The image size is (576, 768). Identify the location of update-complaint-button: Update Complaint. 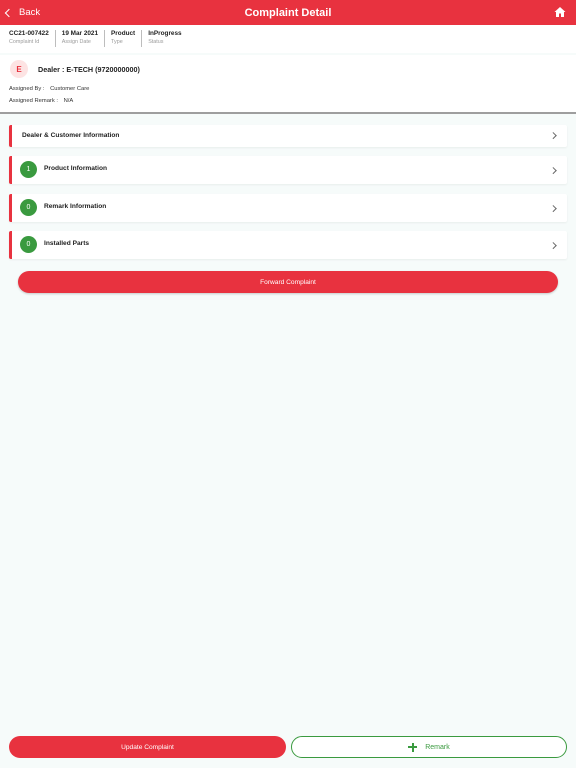
(147, 747).